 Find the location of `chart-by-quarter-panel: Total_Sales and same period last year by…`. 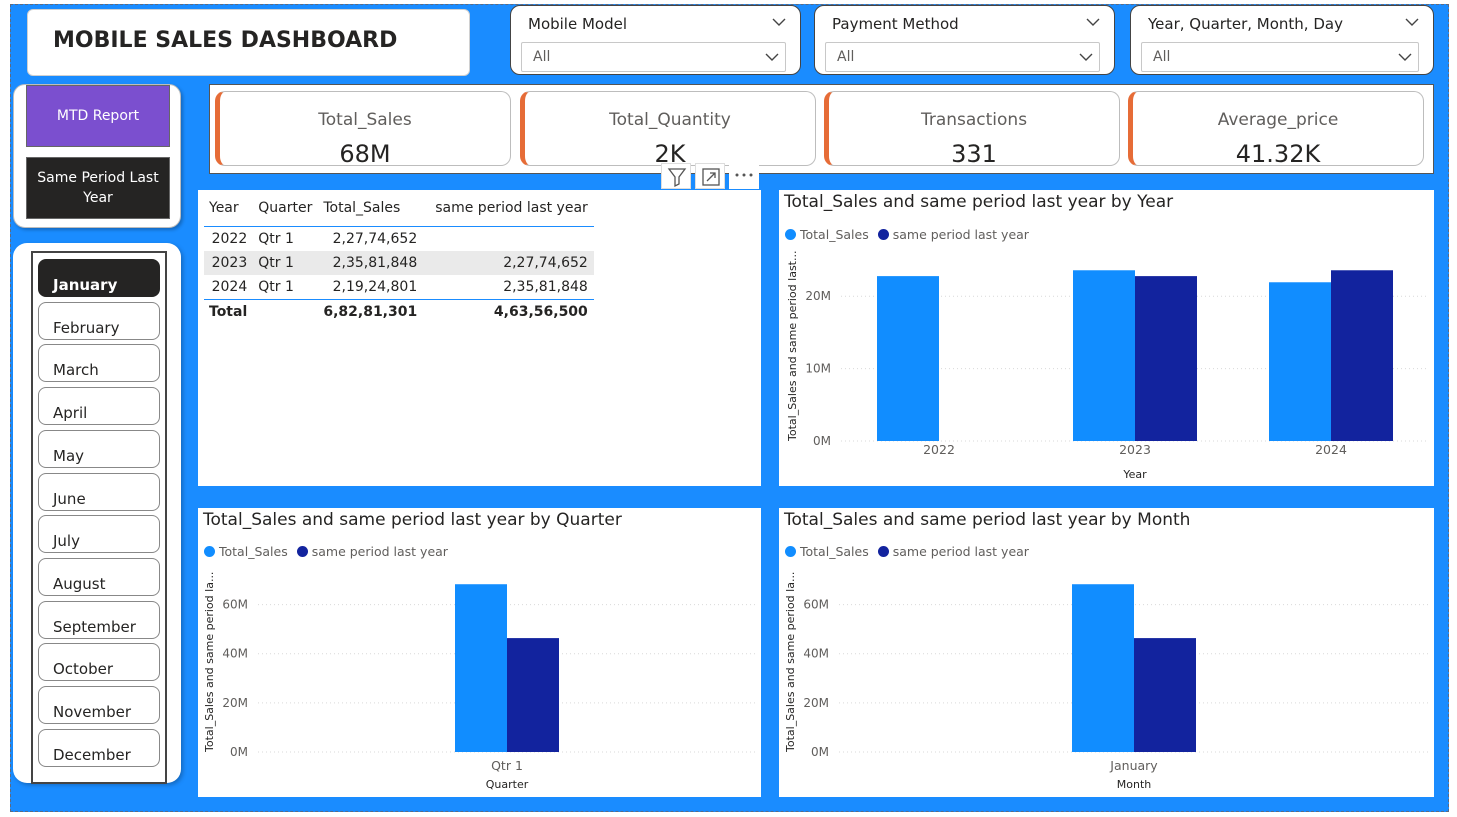

chart-by-quarter-panel: Total_Sales and same period last year by… is located at coordinates (479, 652).